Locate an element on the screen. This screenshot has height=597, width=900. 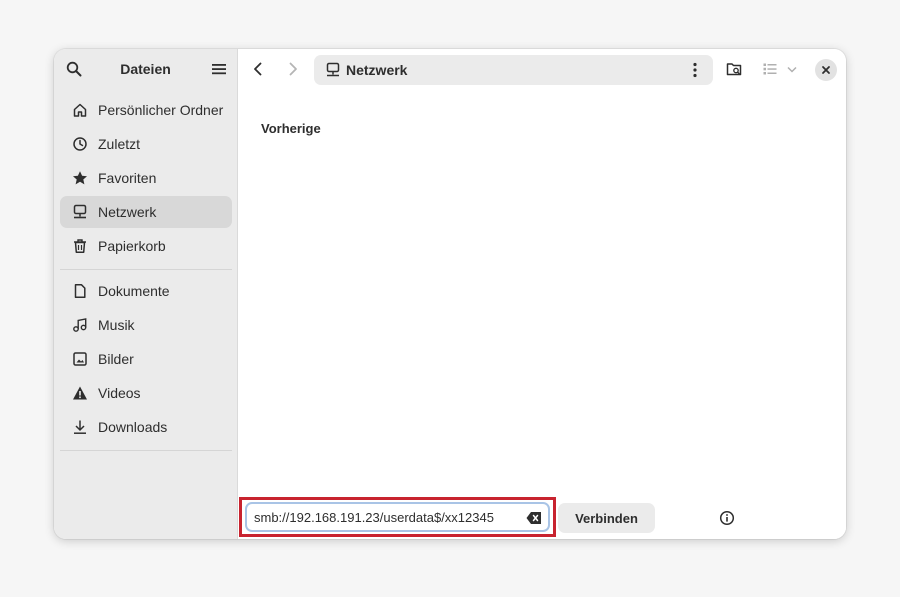
document-icon is located at coordinates (80, 291).